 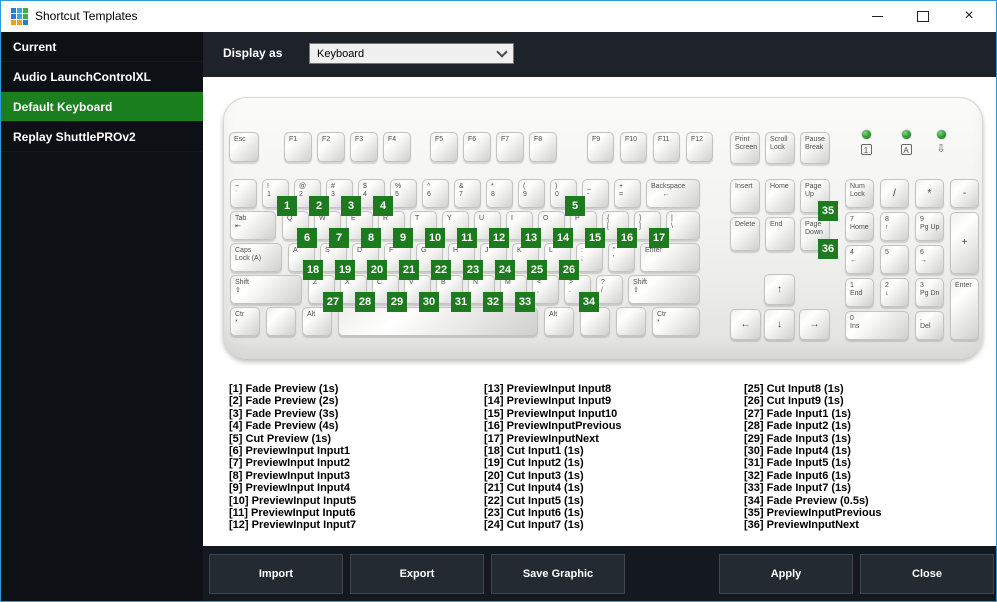 I want to click on shortcut-badge-21: 21, so click(x=409, y=270).